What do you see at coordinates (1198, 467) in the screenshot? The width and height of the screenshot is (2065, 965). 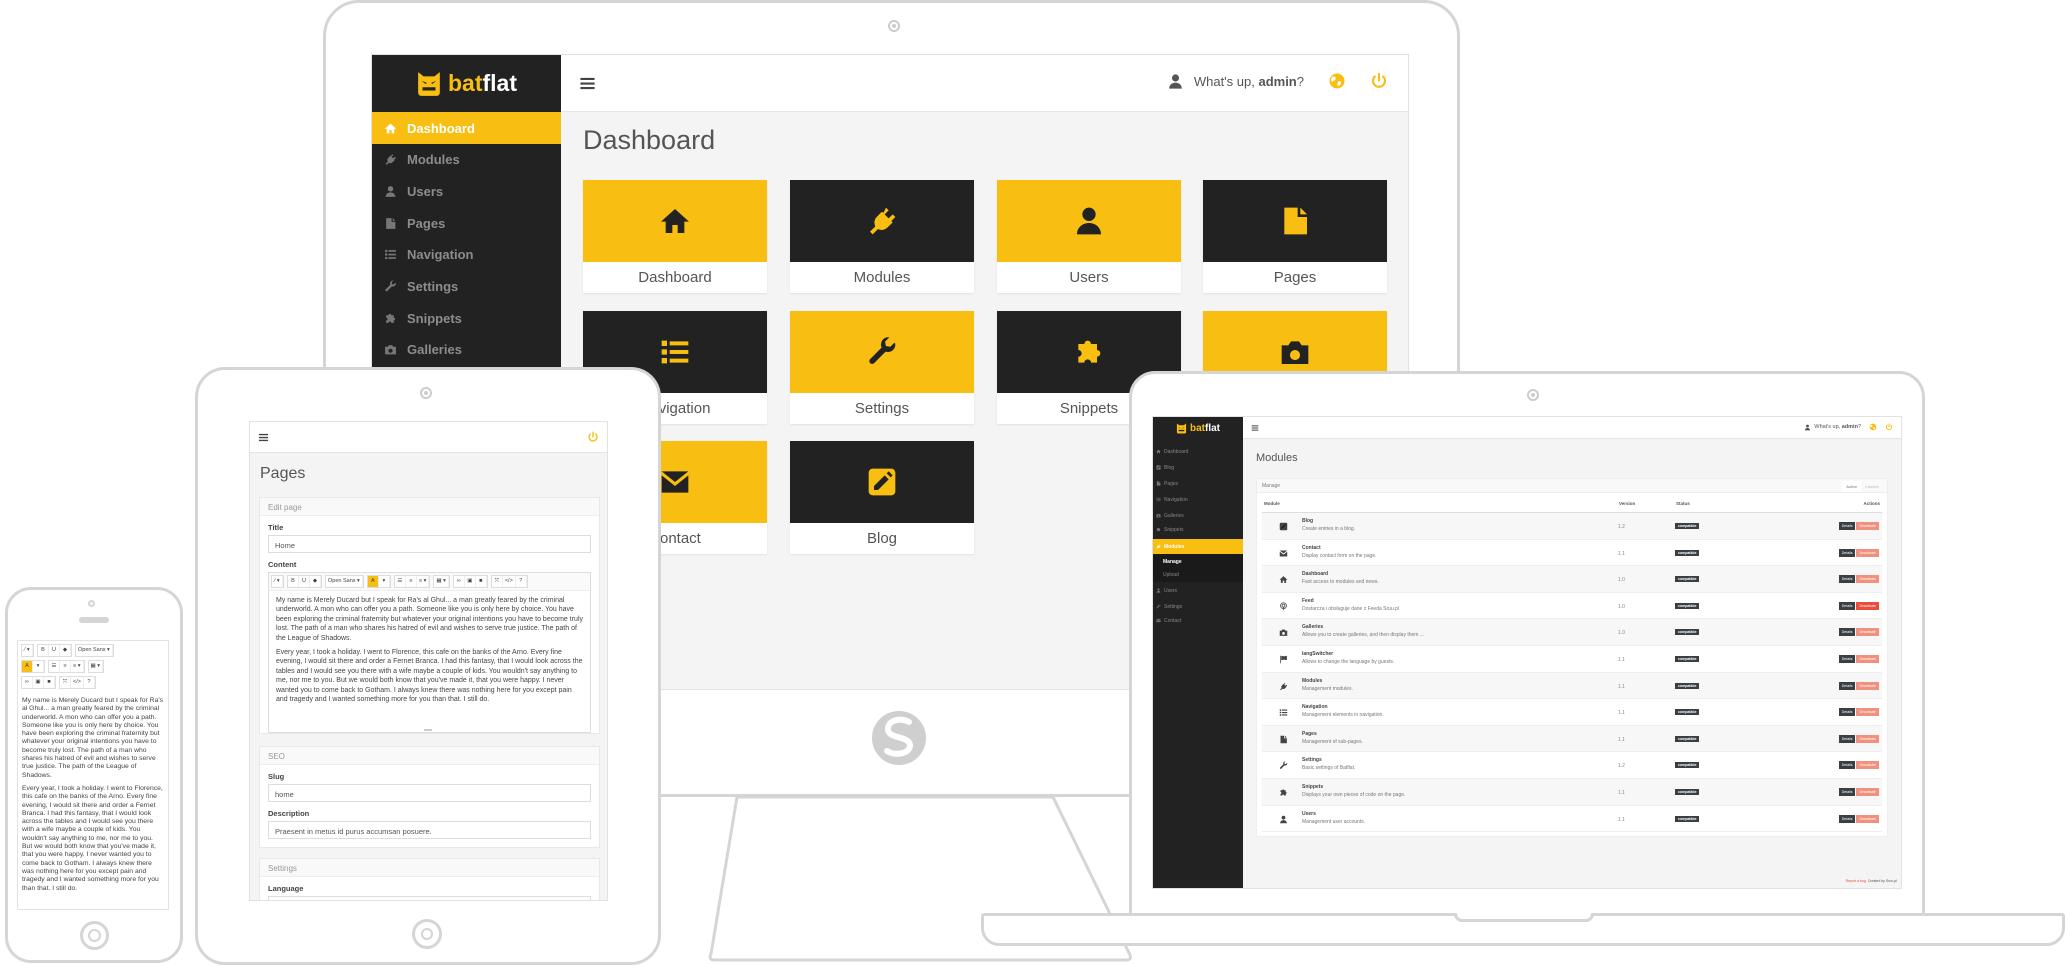 I see `sidebar-item-blog: Blog` at bounding box center [1198, 467].